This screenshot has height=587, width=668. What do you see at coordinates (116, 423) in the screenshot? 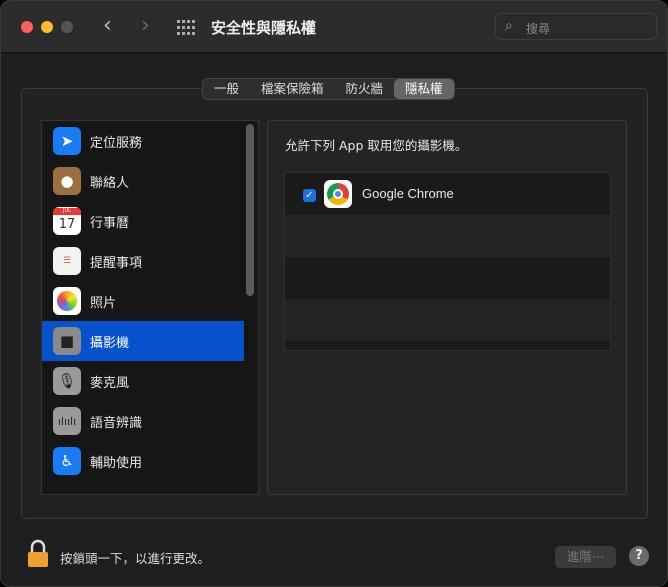
I see `sidebar-item-label: 語音辨識` at bounding box center [116, 423].